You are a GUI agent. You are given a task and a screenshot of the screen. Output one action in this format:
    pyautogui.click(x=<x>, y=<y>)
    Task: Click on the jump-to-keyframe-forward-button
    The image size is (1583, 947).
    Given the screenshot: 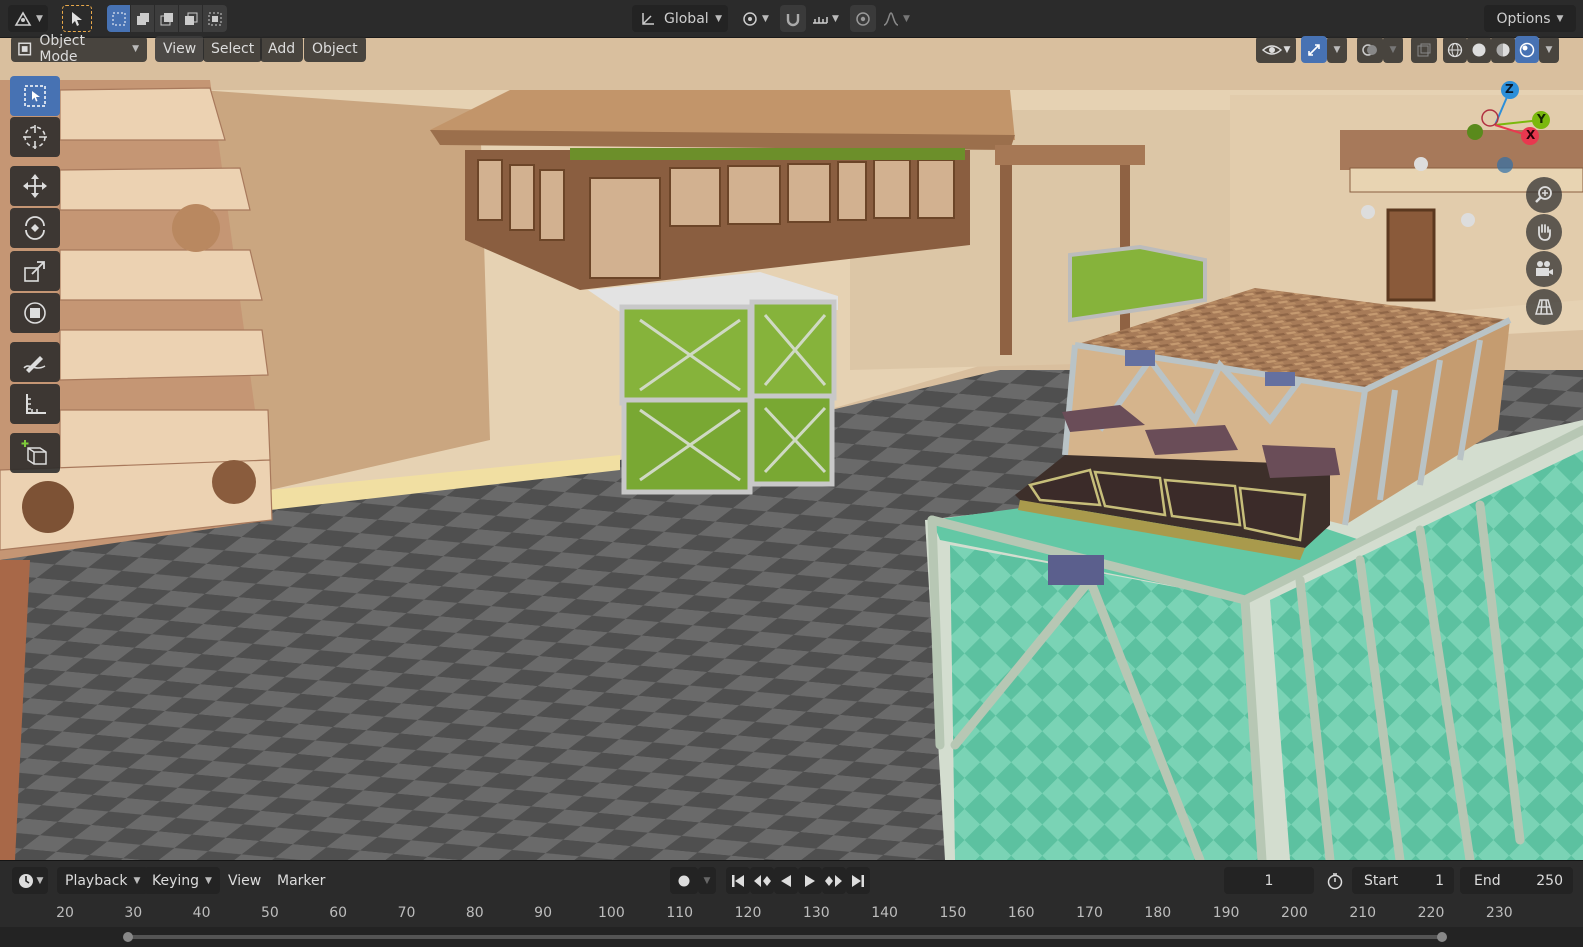 What is the action you would take?
    pyautogui.click(x=834, y=880)
    